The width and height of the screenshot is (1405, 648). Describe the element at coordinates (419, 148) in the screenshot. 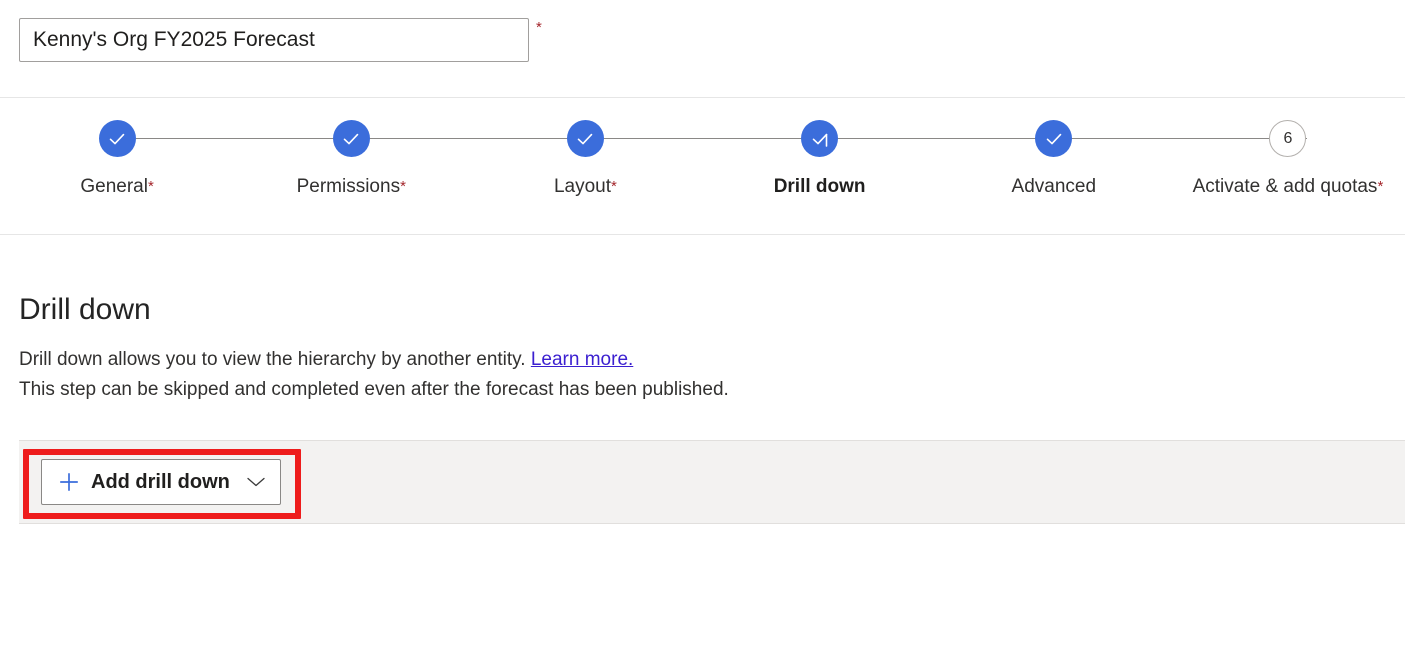

I see `wizard-step-permissions: Permissions*` at that location.